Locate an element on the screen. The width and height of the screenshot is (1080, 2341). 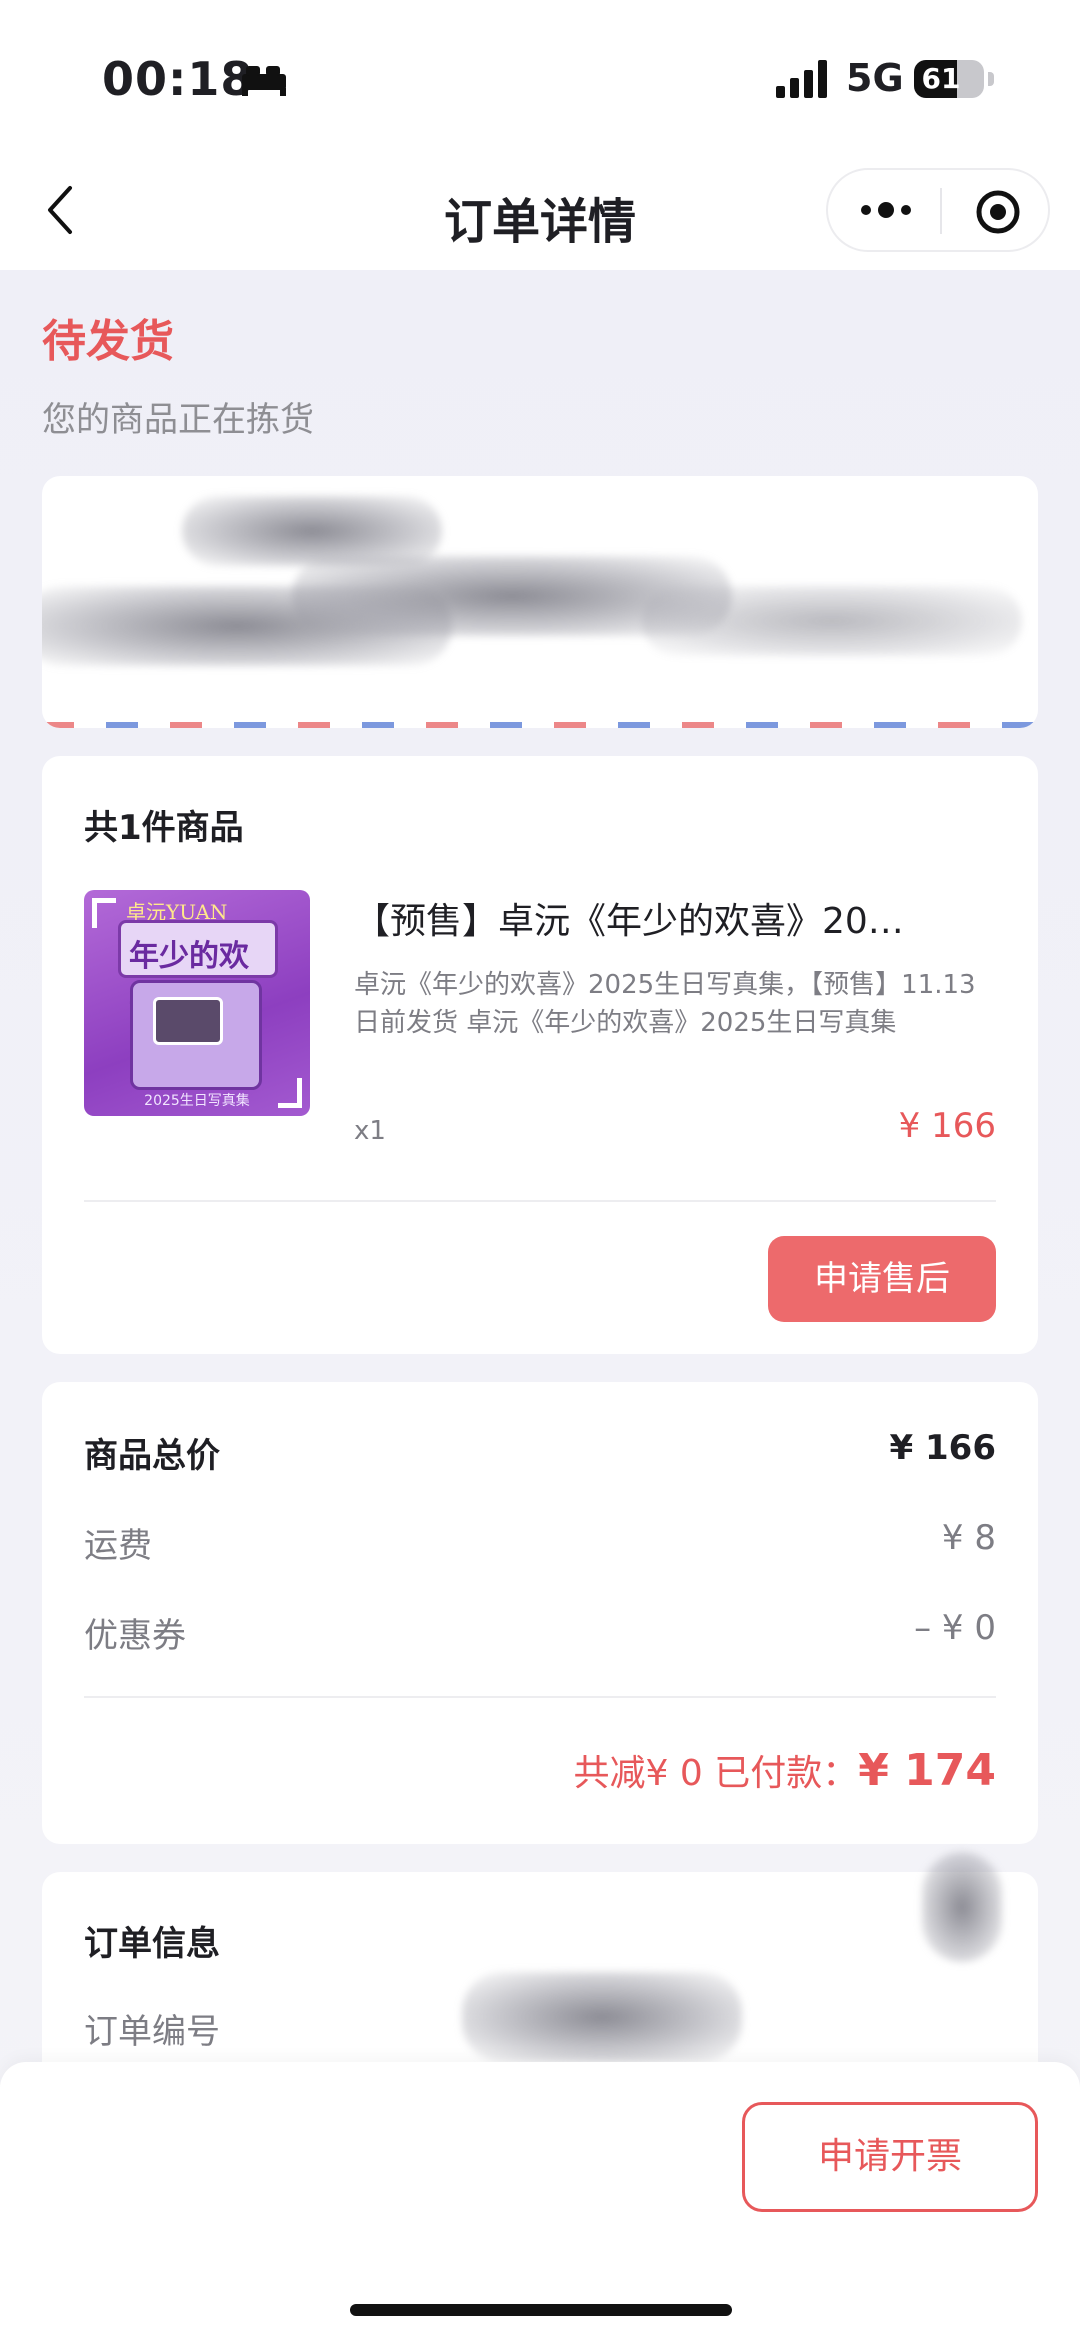
bottom-action-bar: 申请开票 is located at coordinates (540, 2201).